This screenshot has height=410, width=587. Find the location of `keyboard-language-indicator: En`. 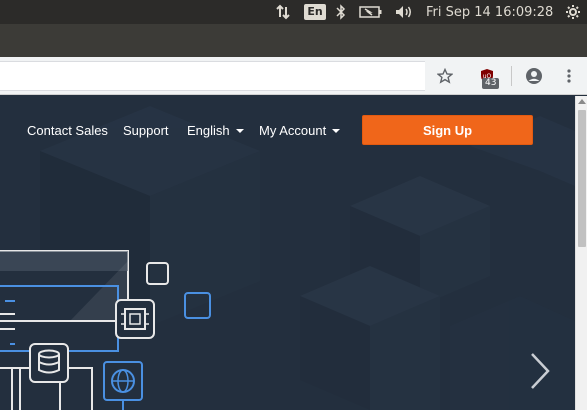

keyboard-language-indicator: En is located at coordinates (315, 12).